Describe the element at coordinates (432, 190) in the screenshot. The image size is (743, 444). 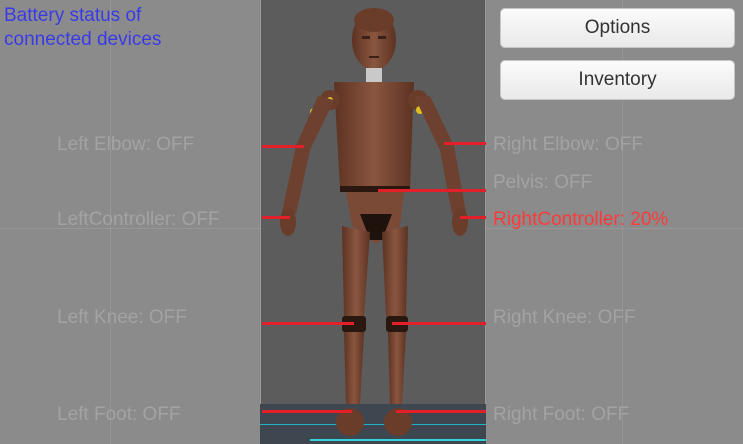
I see `leader-pelvis` at that location.